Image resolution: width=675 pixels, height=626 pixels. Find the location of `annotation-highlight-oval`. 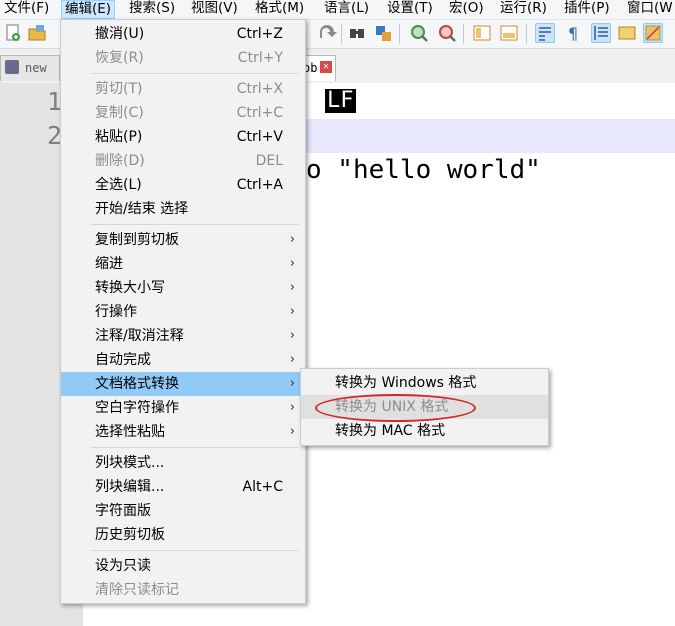

annotation-highlight-oval is located at coordinates (395, 408).